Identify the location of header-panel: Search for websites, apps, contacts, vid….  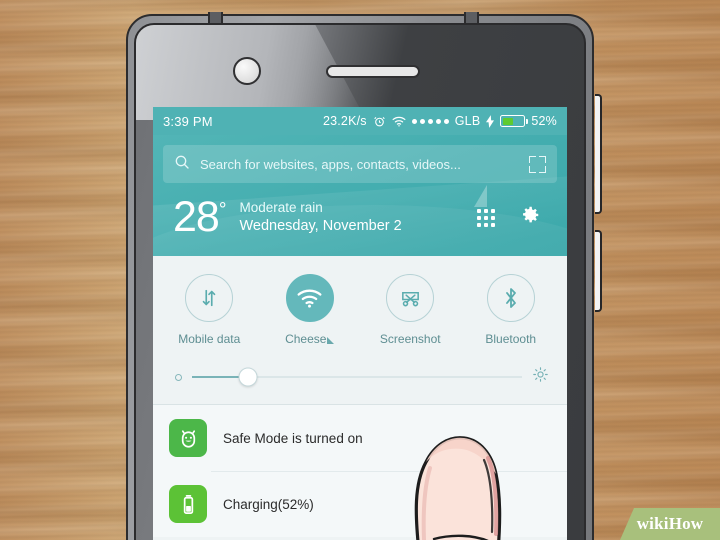
(360, 195).